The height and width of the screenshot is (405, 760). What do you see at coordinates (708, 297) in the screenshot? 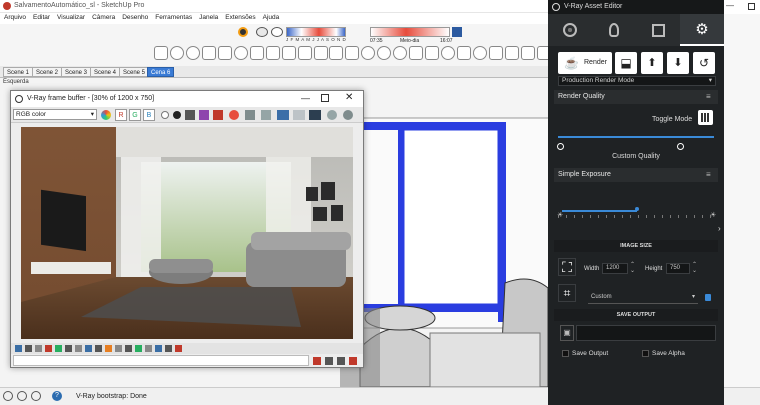
I see `lock-icon` at bounding box center [708, 297].